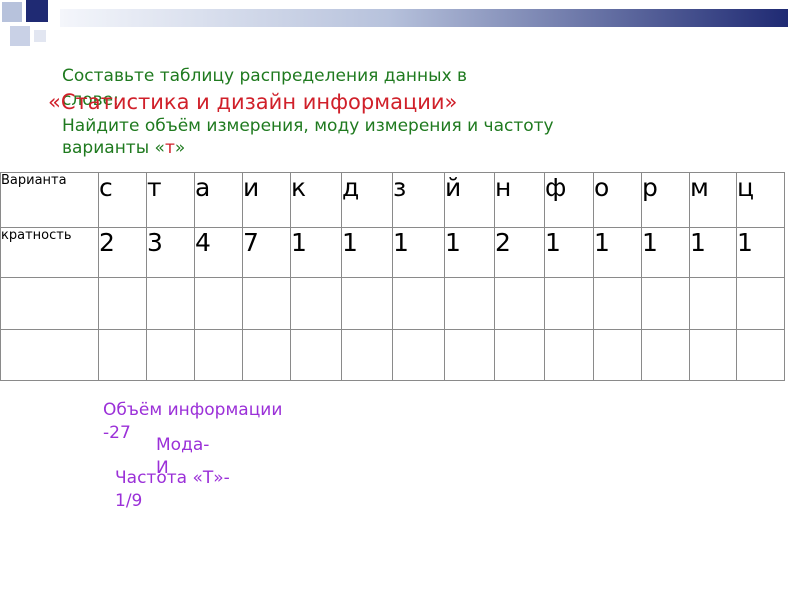 This screenshot has height=600, width=800. What do you see at coordinates (316, 200) in the screenshot?
I see `variant-cell: к` at bounding box center [316, 200].